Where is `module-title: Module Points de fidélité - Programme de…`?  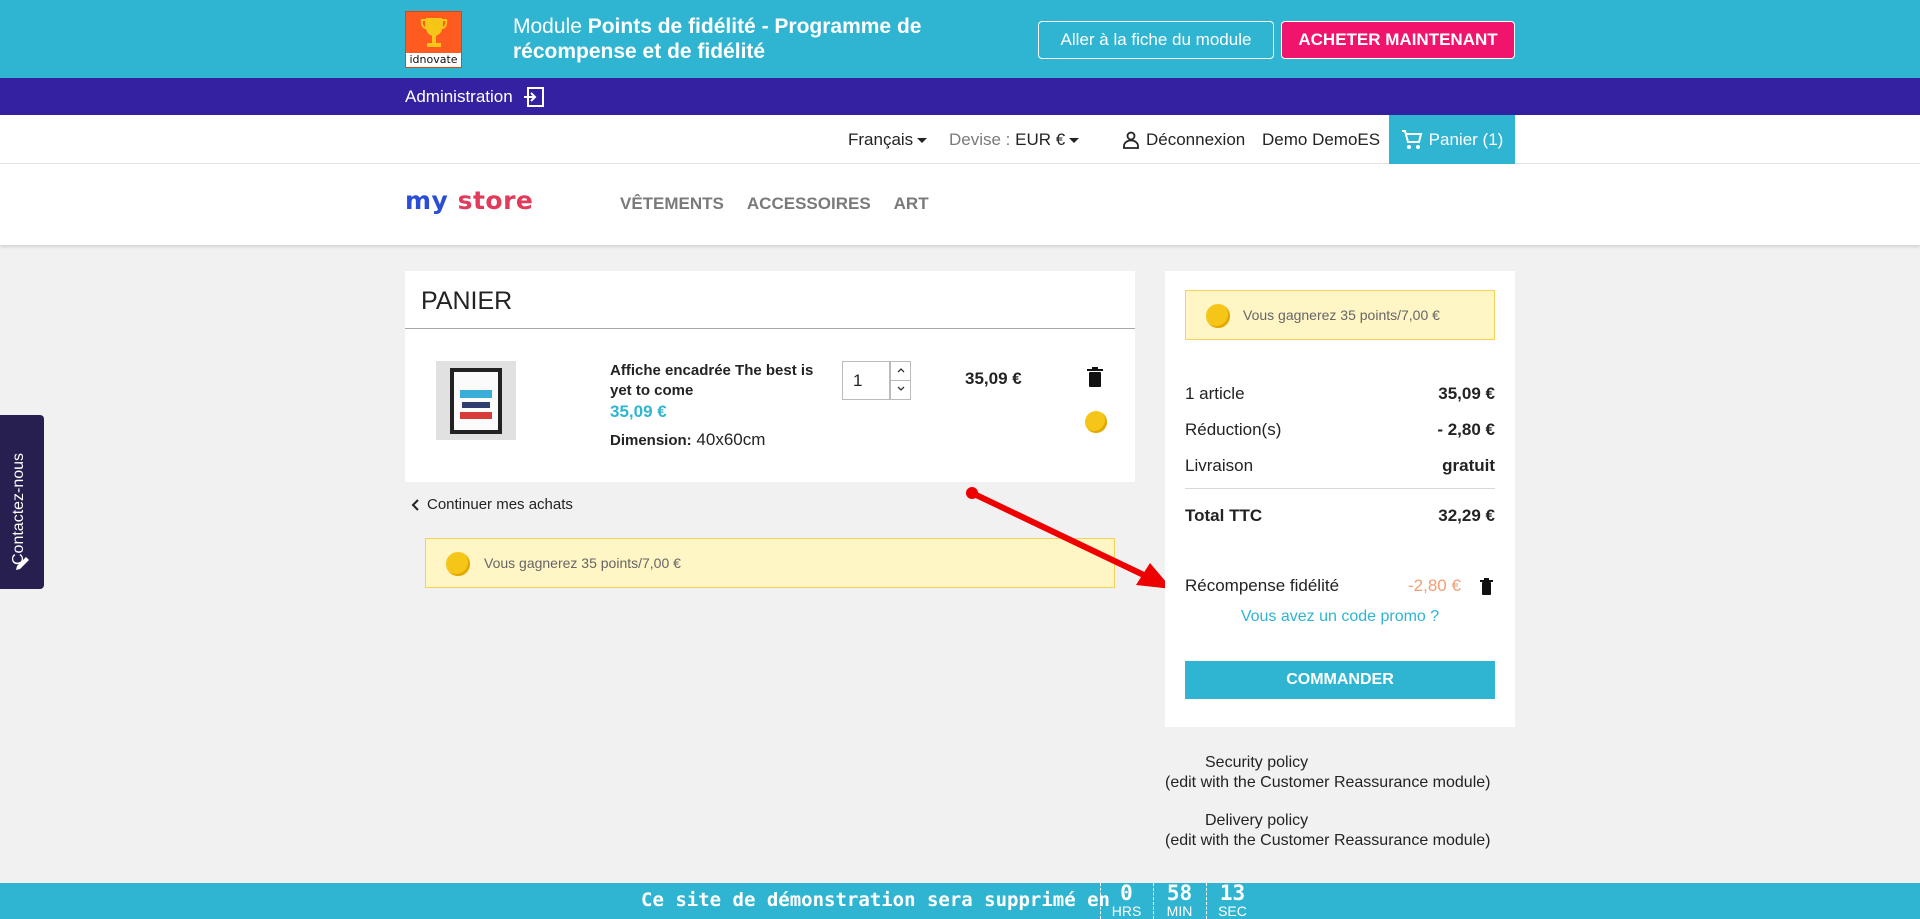 module-title: Module Points de fidélité - Programme de… is located at coordinates (753, 39).